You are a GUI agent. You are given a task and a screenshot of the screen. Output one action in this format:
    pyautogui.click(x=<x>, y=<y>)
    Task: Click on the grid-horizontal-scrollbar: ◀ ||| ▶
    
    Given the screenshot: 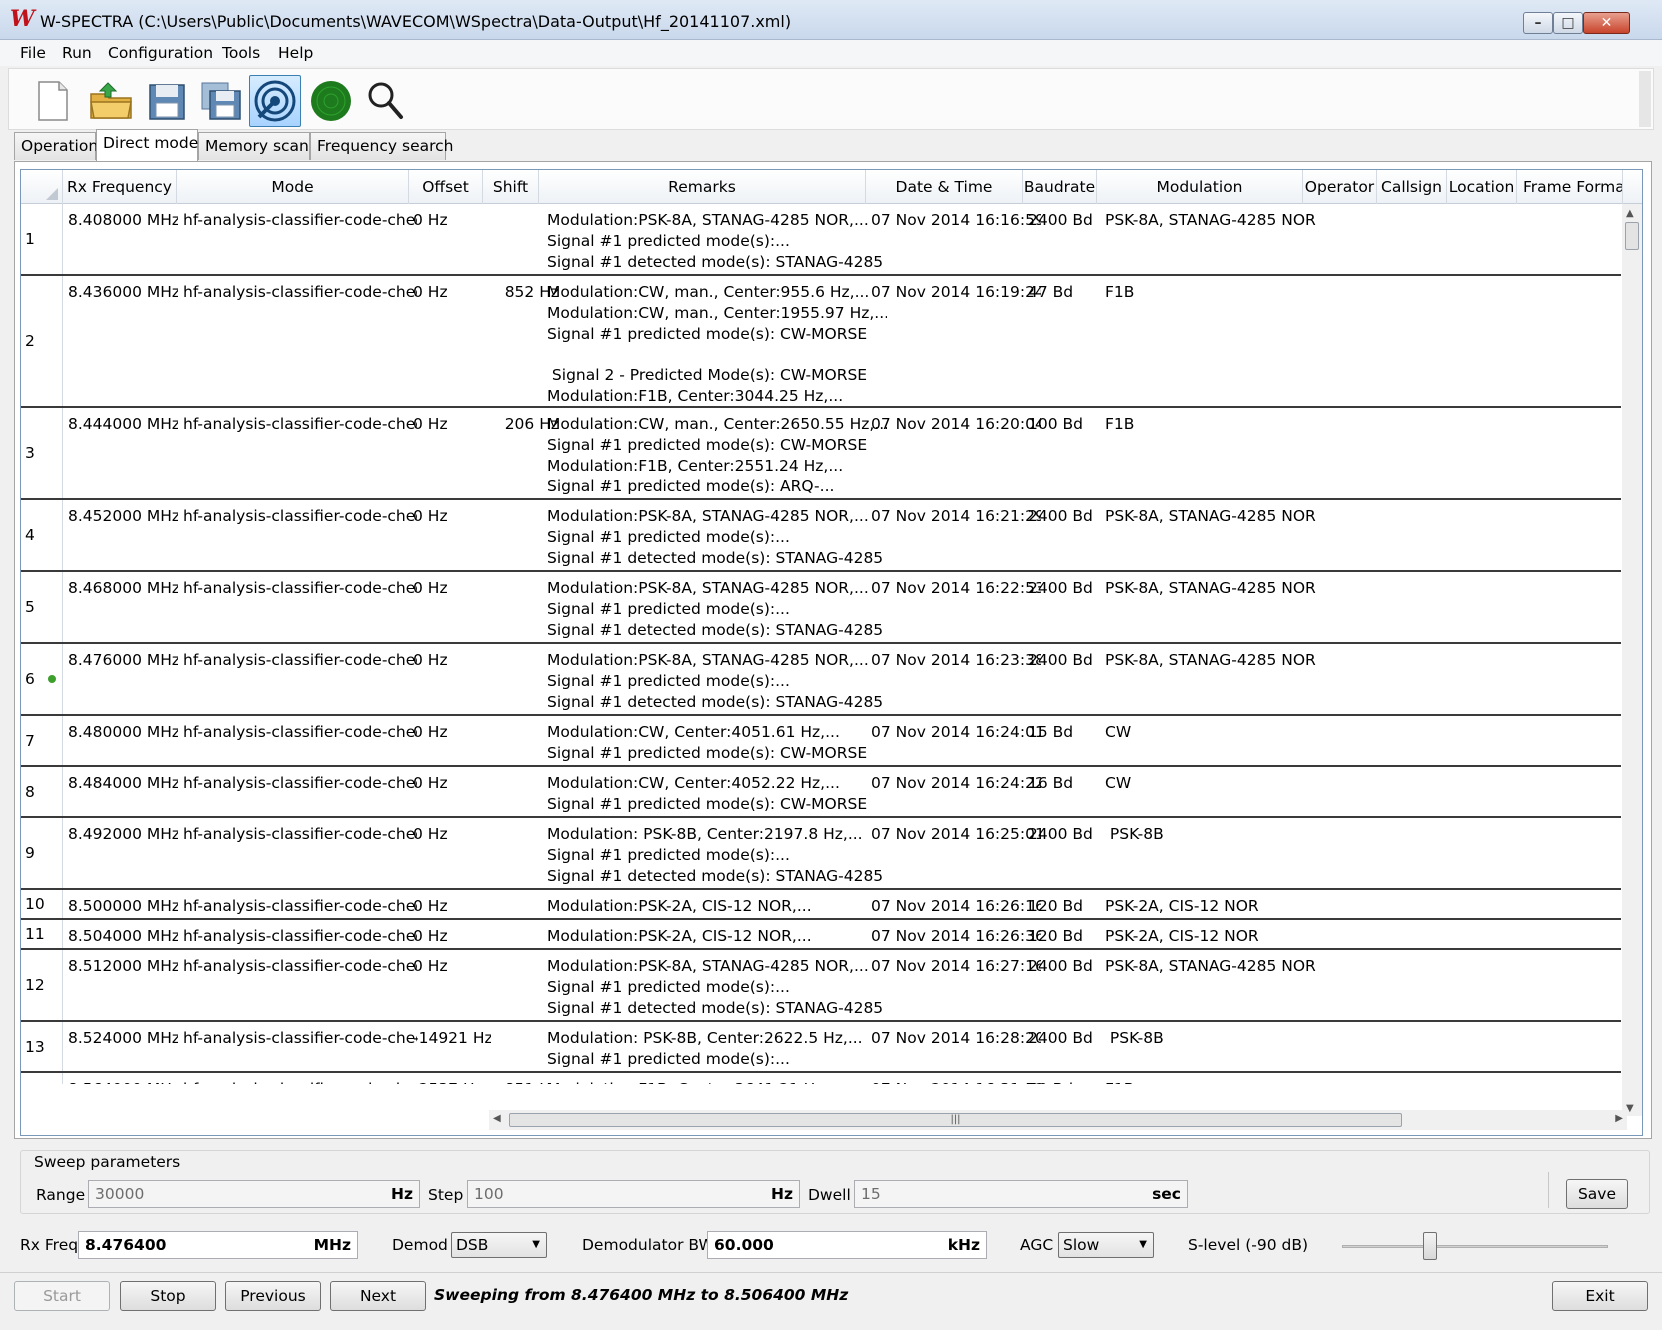 What is the action you would take?
    pyautogui.click(x=1058, y=1120)
    